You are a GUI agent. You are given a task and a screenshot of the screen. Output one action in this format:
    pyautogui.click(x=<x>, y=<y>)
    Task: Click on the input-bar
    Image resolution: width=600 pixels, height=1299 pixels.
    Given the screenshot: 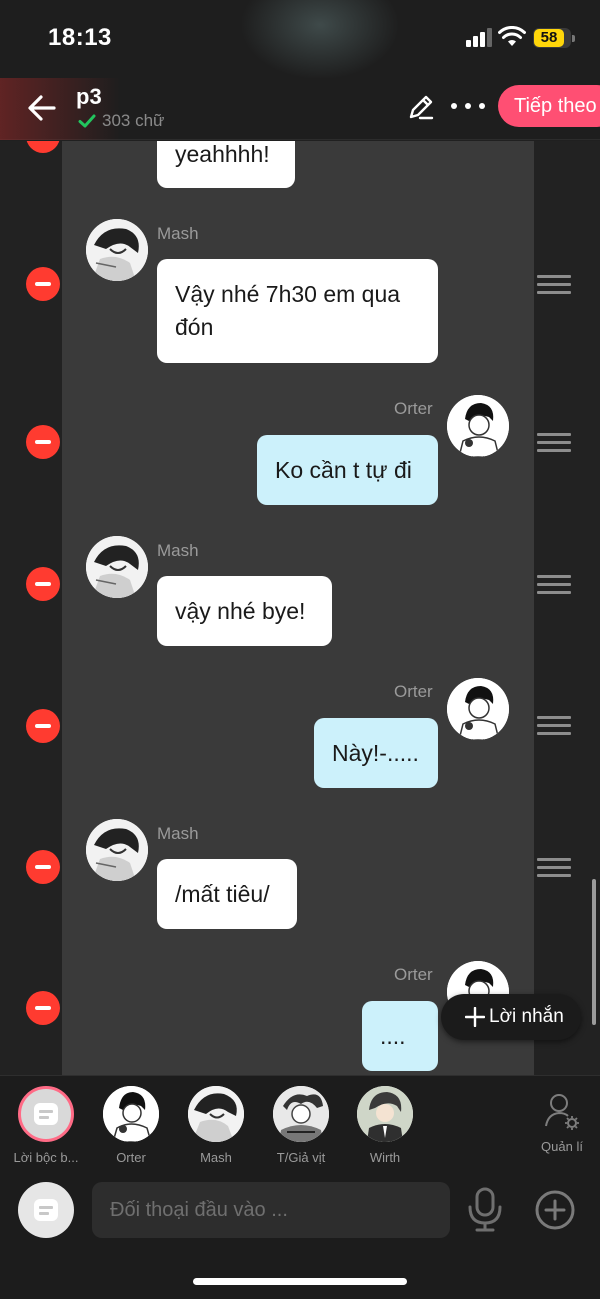 What is the action you would take?
    pyautogui.click(x=300, y=1235)
    